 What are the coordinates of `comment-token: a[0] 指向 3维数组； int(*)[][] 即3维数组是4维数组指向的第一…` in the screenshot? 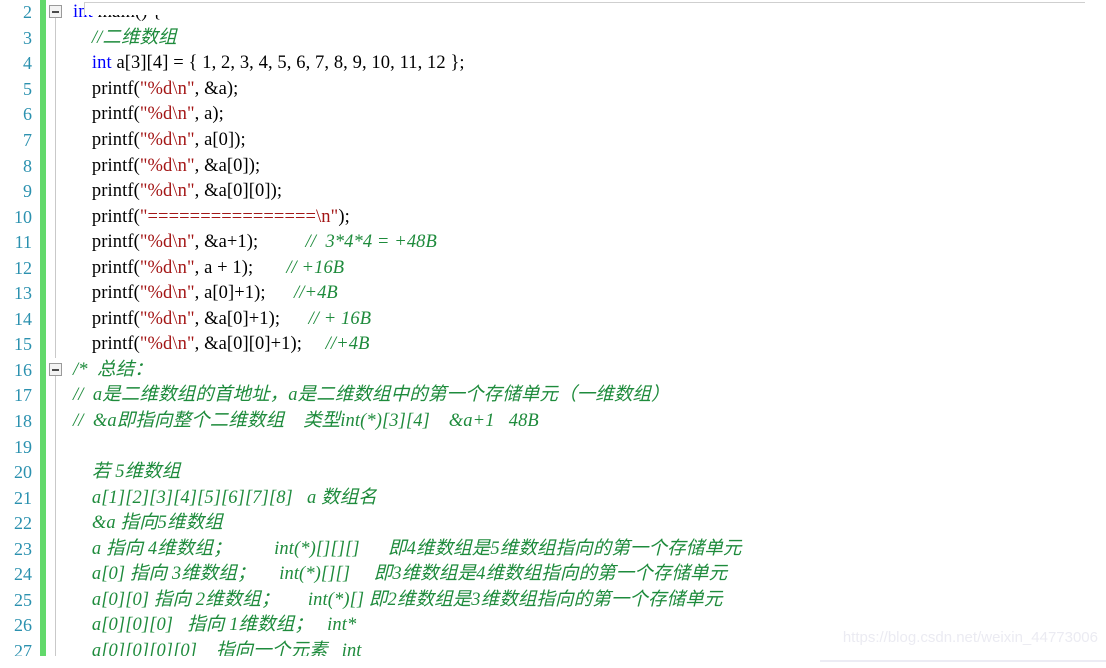 It's located at (400, 574).